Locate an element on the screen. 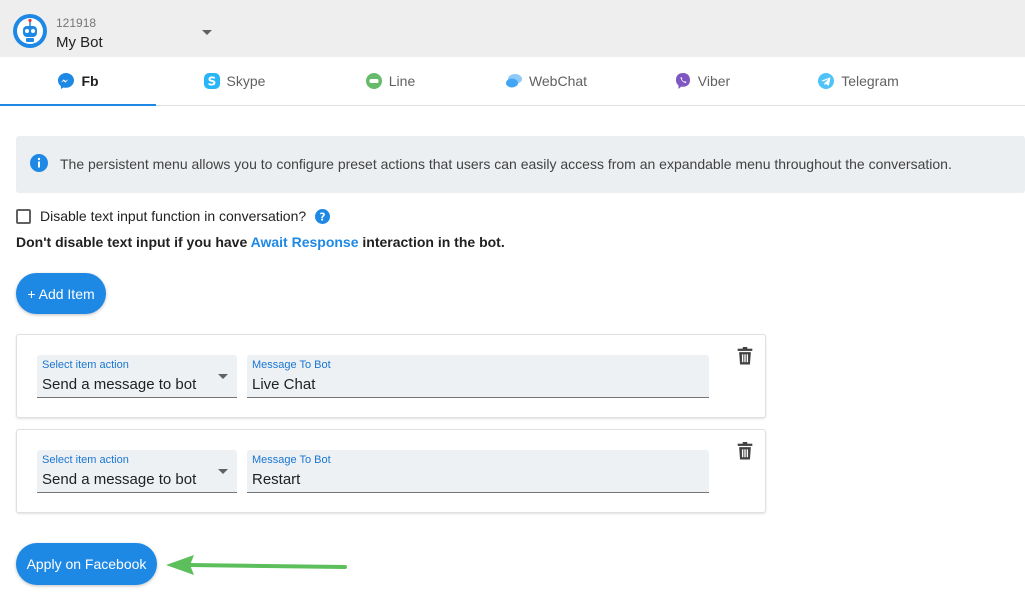  tab-line: Line is located at coordinates (390, 81).